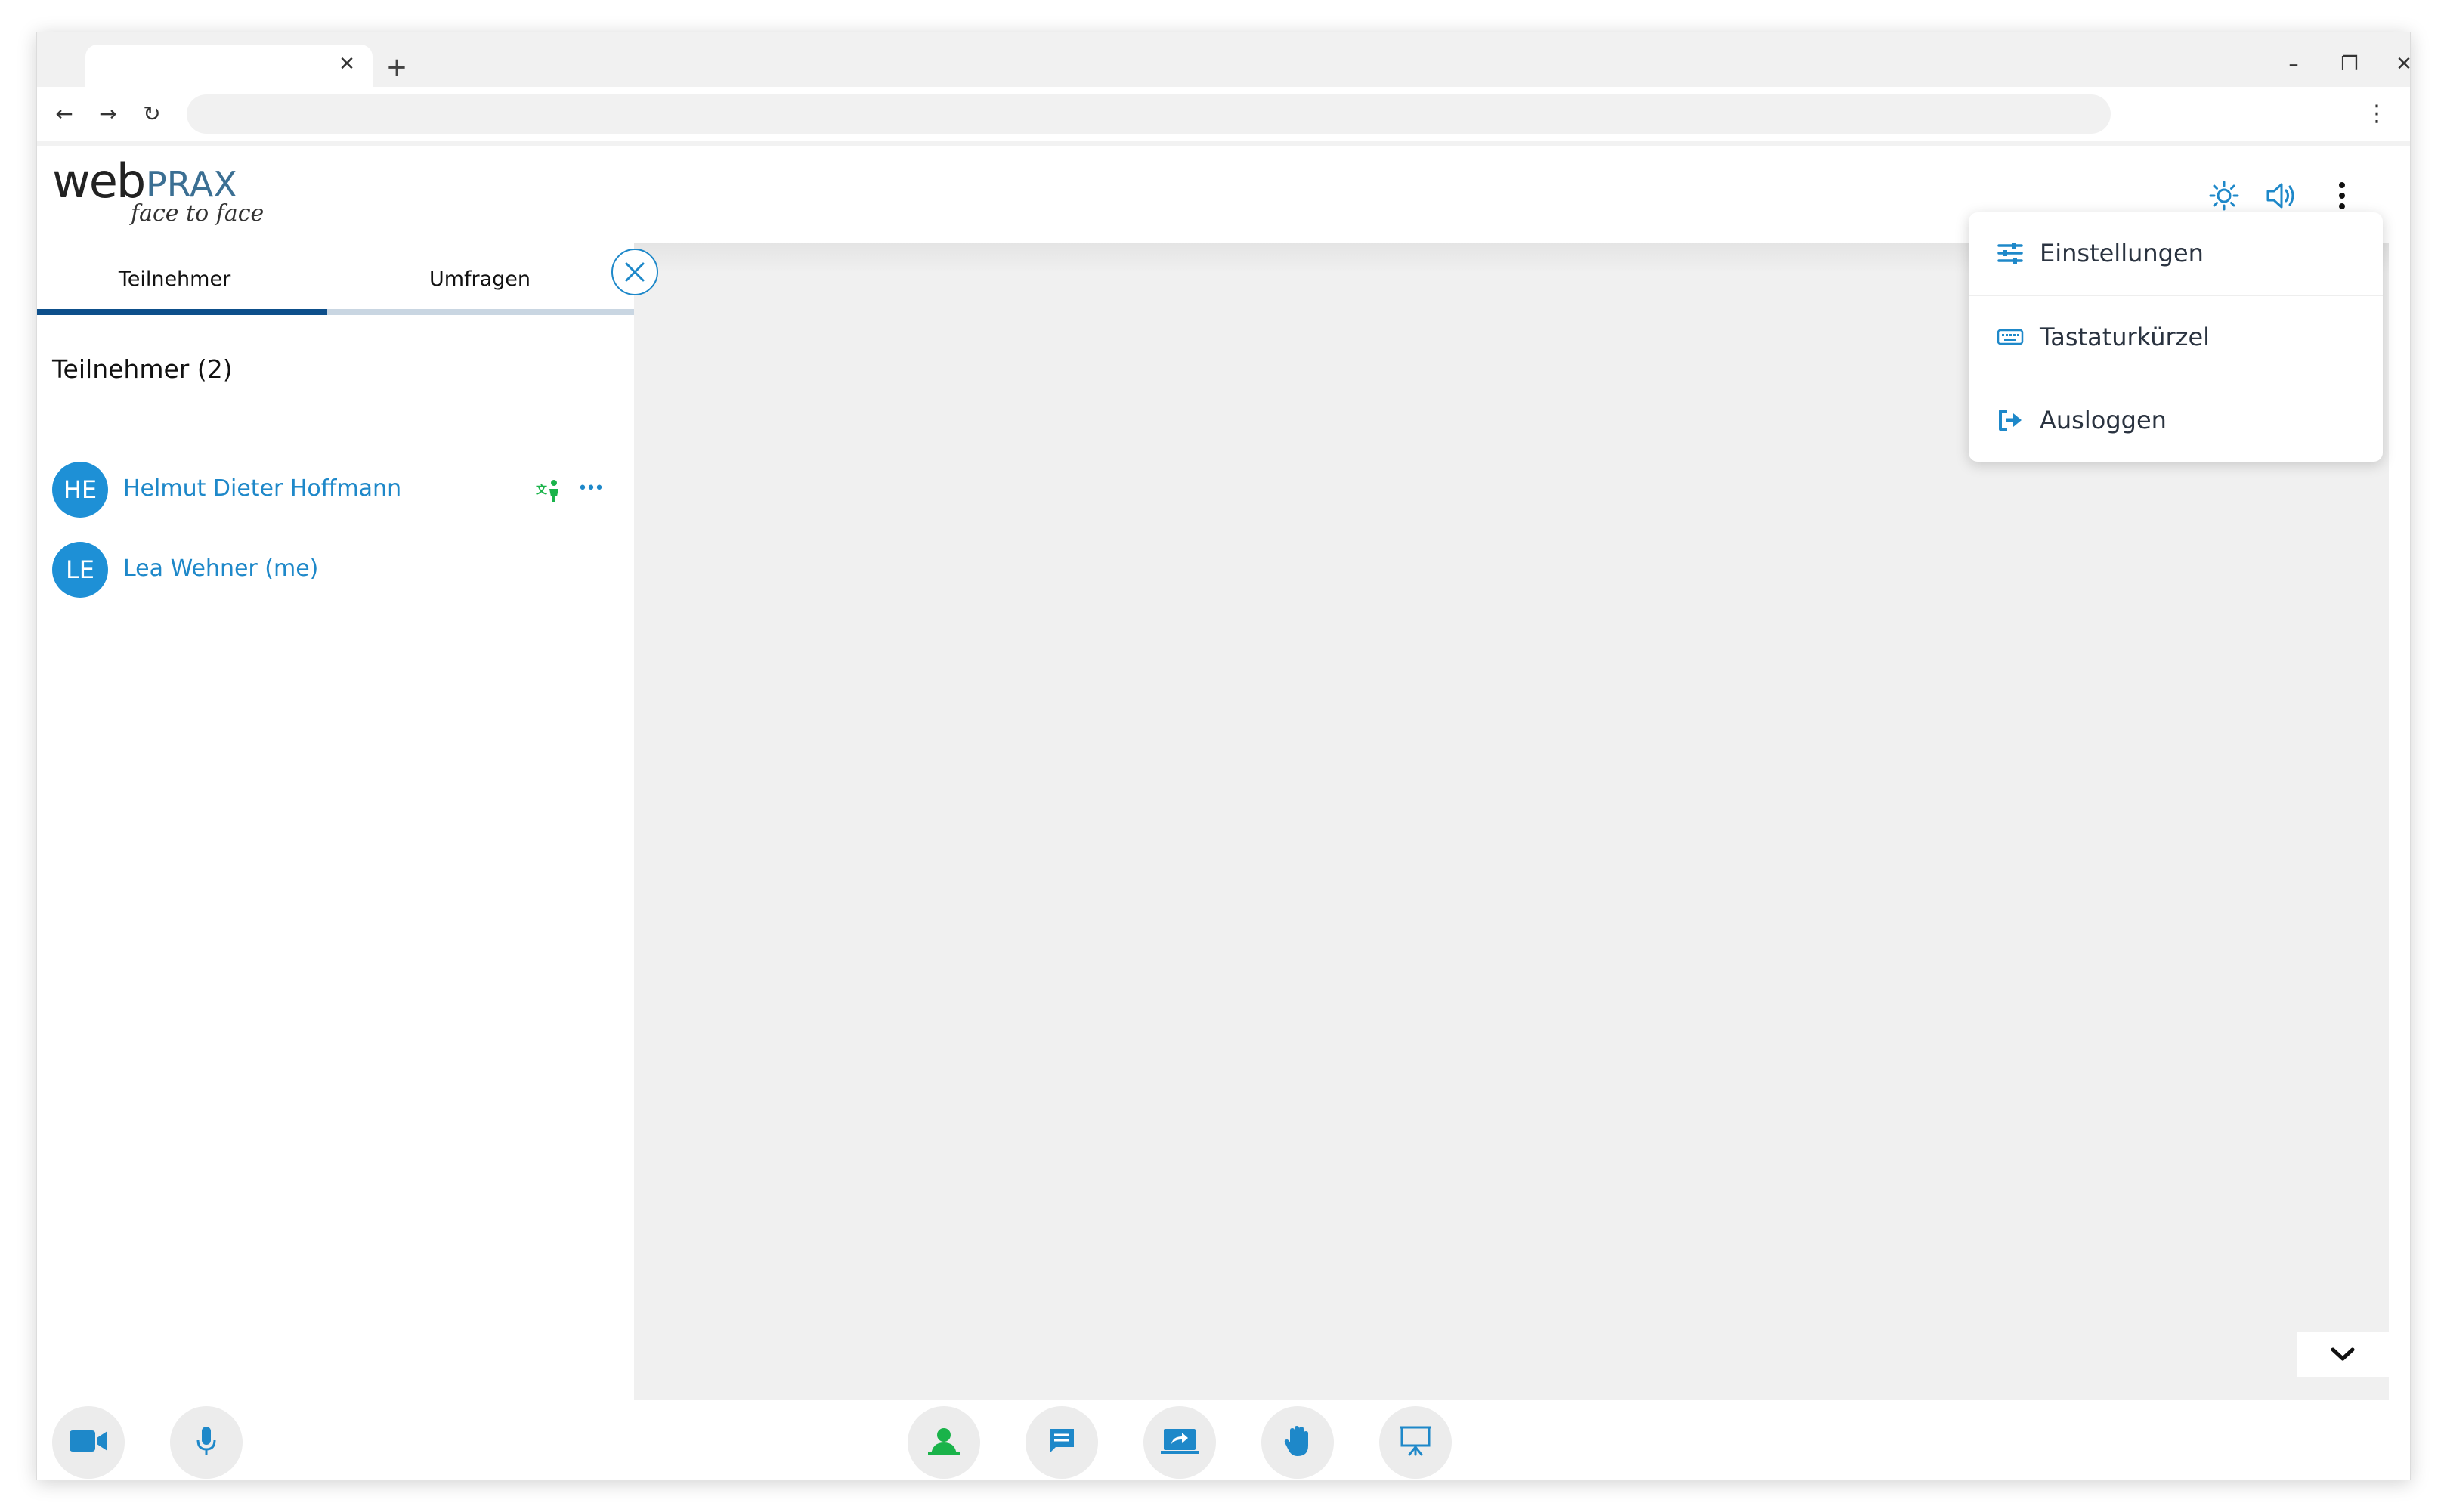  Describe the element at coordinates (549, 490) in the screenshot. I see `translate-person-icon: 文` at that location.